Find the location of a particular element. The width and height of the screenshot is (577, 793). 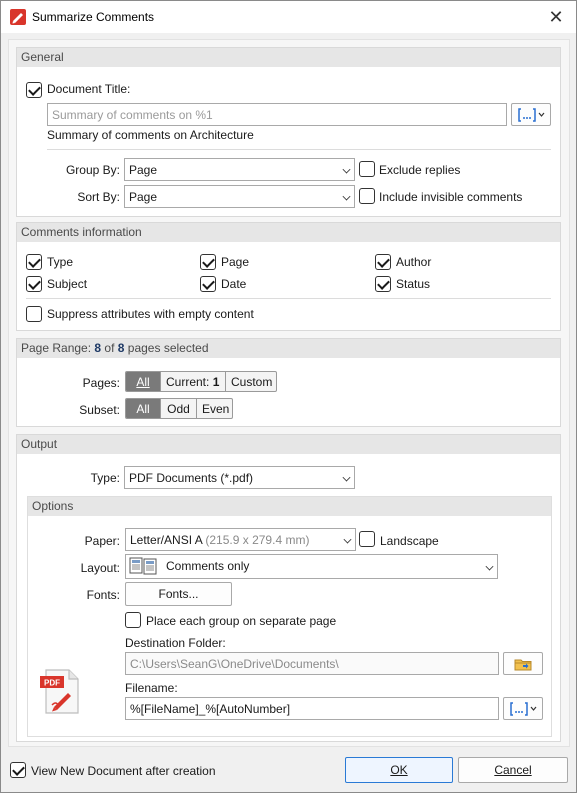

close-icon: ✕ is located at coordinates (556, 16).